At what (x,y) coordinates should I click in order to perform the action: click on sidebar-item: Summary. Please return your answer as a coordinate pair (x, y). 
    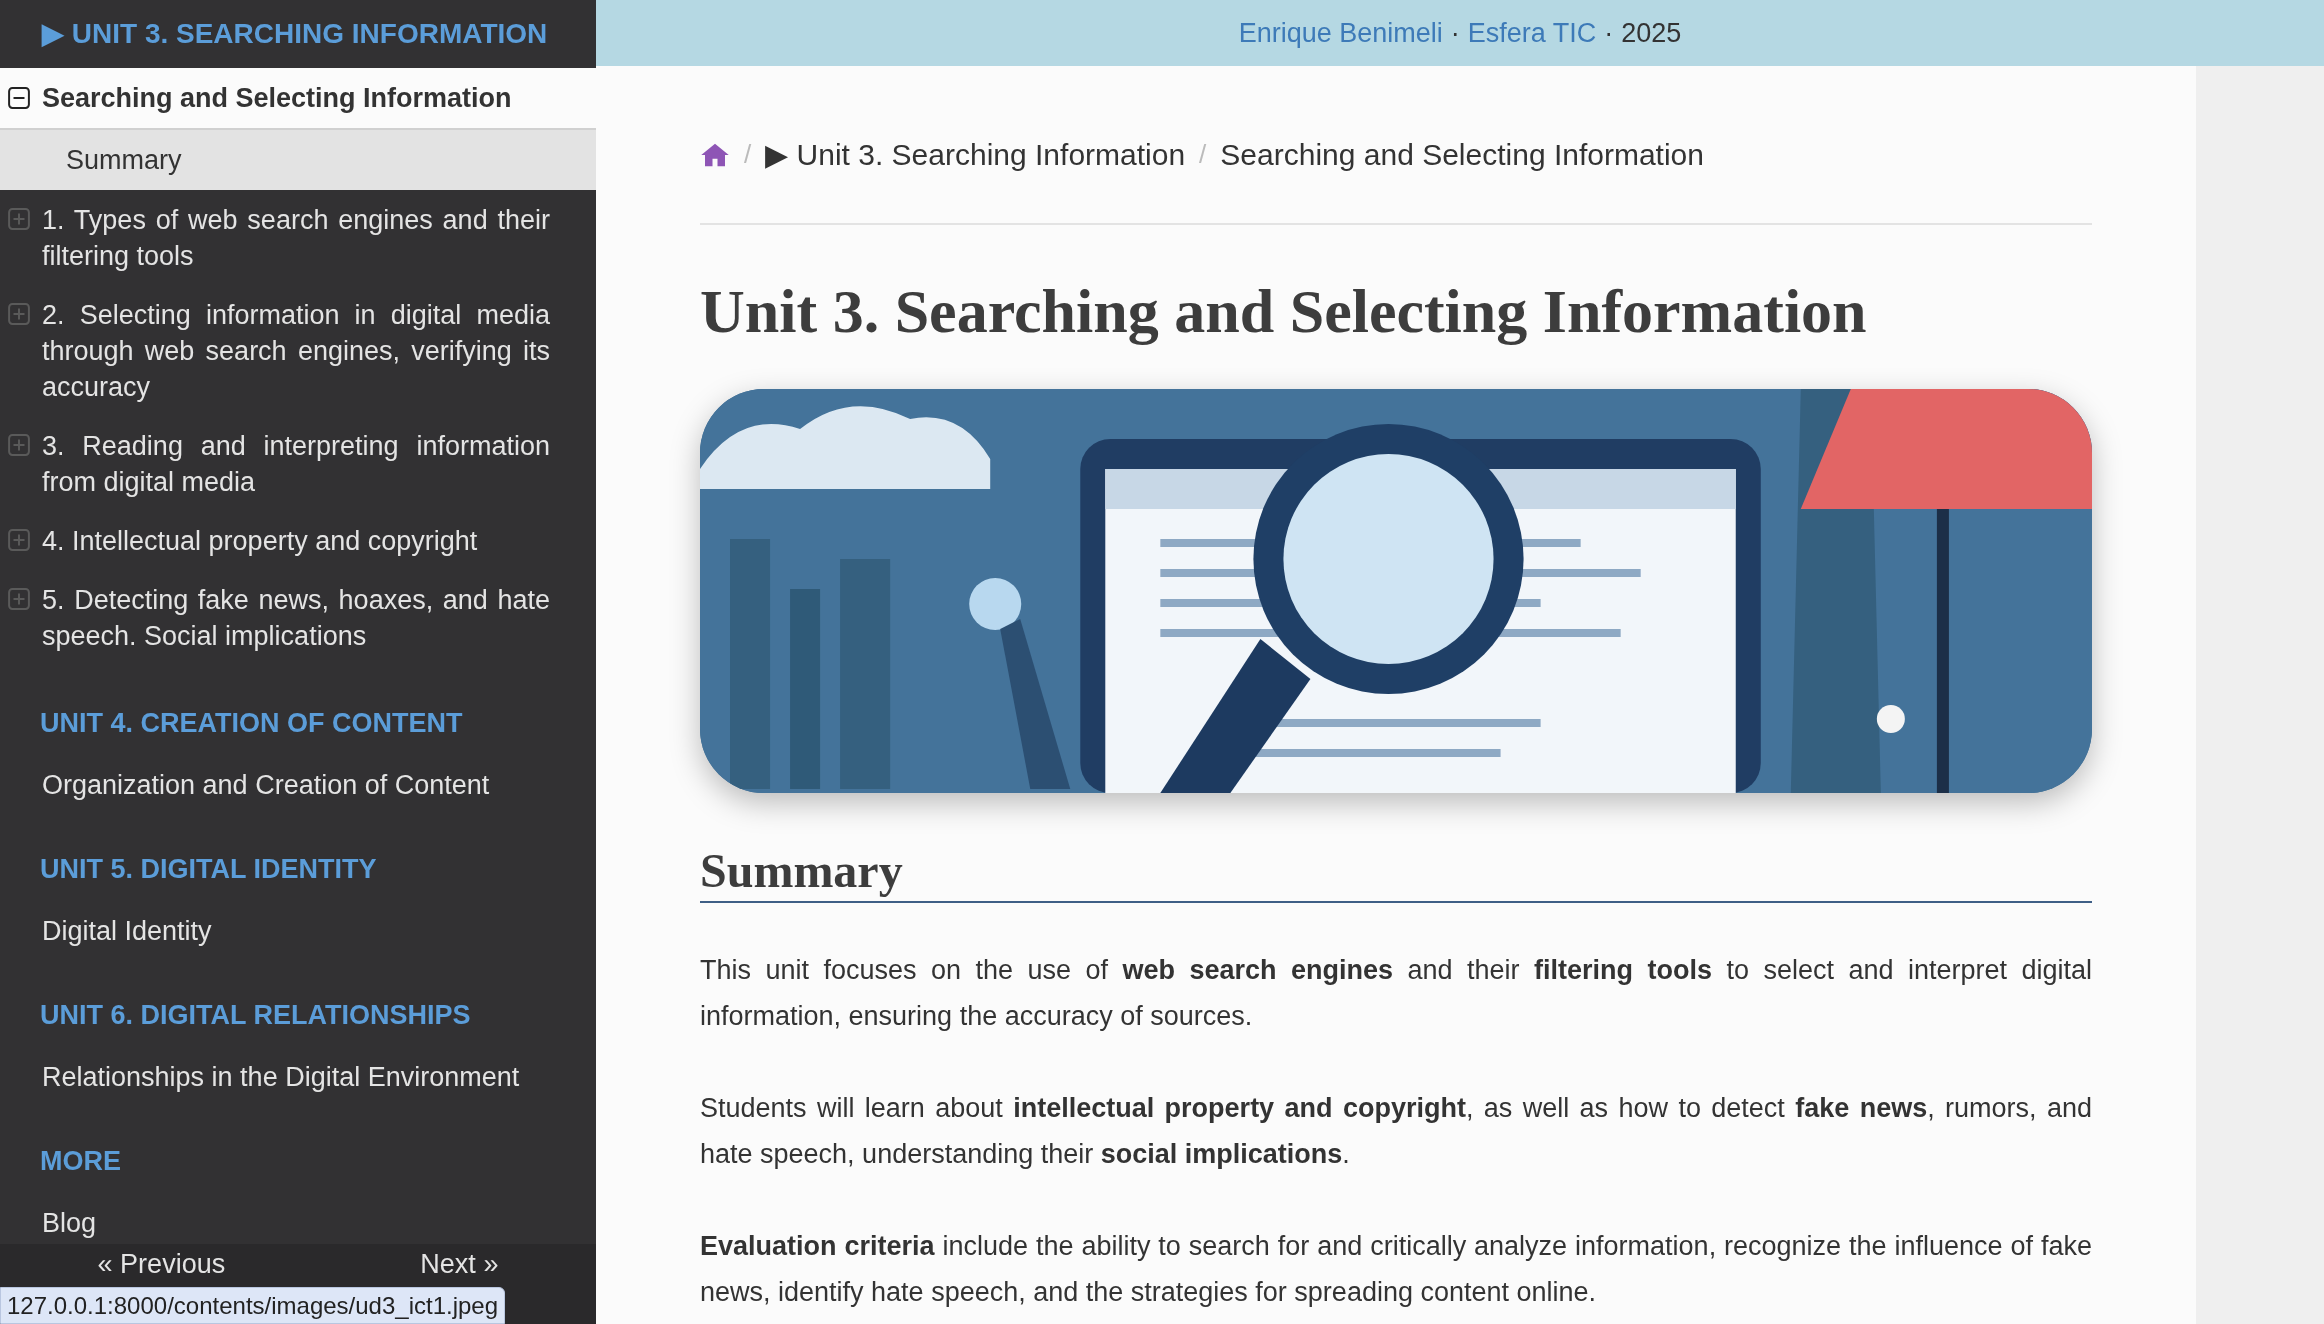
    Looking at the image, I should click on (298, 160).